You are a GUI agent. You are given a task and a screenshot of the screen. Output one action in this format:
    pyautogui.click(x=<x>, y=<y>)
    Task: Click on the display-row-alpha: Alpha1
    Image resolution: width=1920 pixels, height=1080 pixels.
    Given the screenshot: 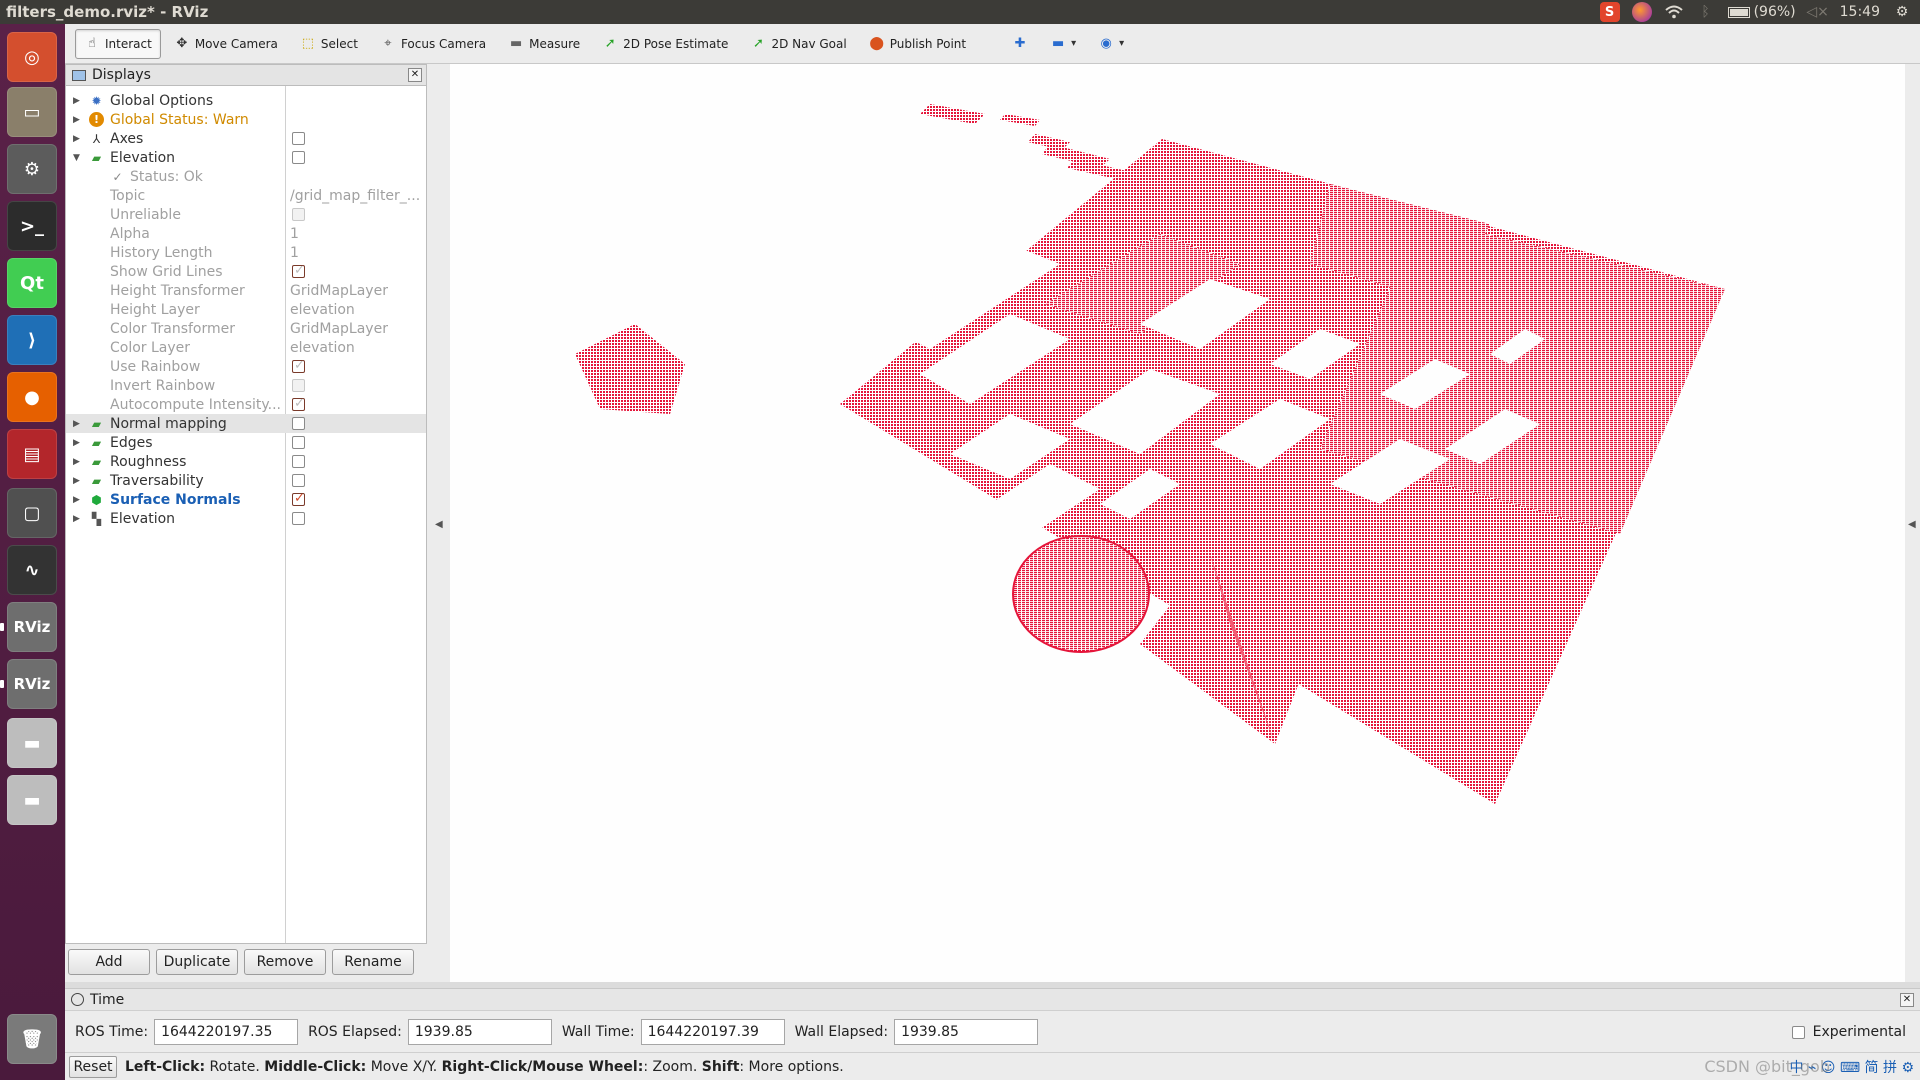 What is the action you would take?
    pyautogui.click(x=246, y=233)
    